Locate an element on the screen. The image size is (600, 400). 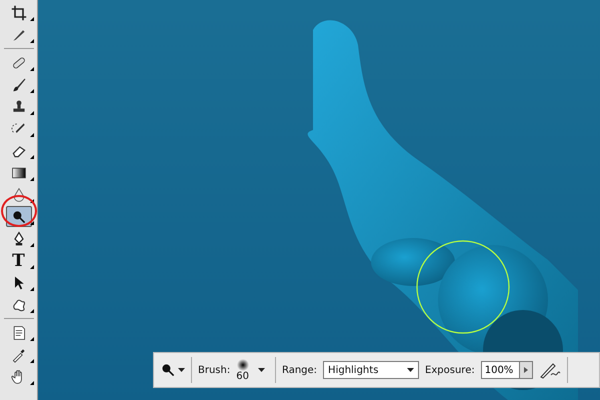
crop-icon is located at coordinates (18, 12).